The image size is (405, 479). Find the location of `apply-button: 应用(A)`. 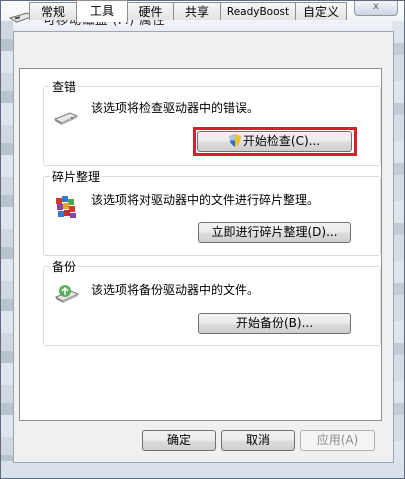

apply-button: 应用(A) is located at coordinates (337, 440).